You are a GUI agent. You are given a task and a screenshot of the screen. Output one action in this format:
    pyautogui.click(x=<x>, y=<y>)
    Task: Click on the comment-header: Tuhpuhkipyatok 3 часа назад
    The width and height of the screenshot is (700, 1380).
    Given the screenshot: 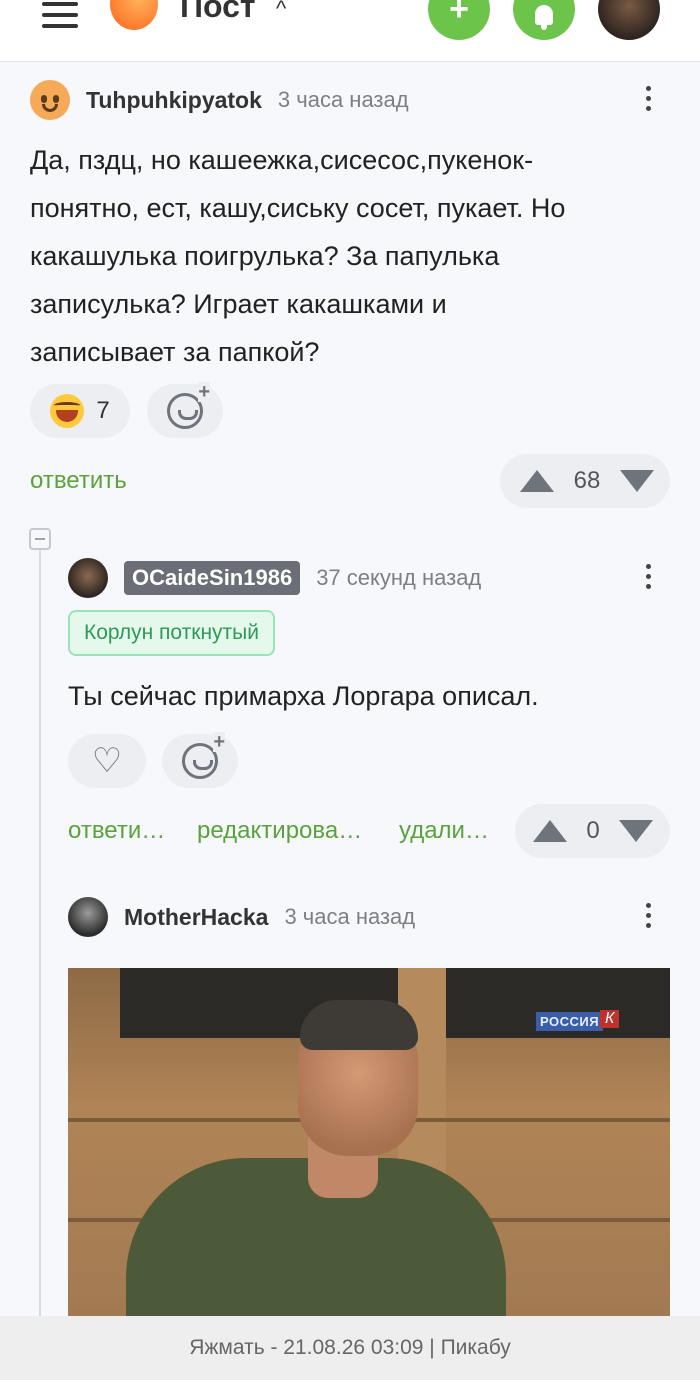 What is the action you would take?
    pyautogui.click(x=219, y=100)
    